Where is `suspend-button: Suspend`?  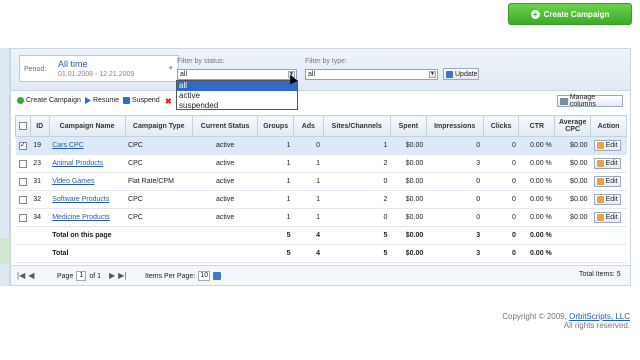
suspend-button: Suspend is located at coordinates (141, 100).